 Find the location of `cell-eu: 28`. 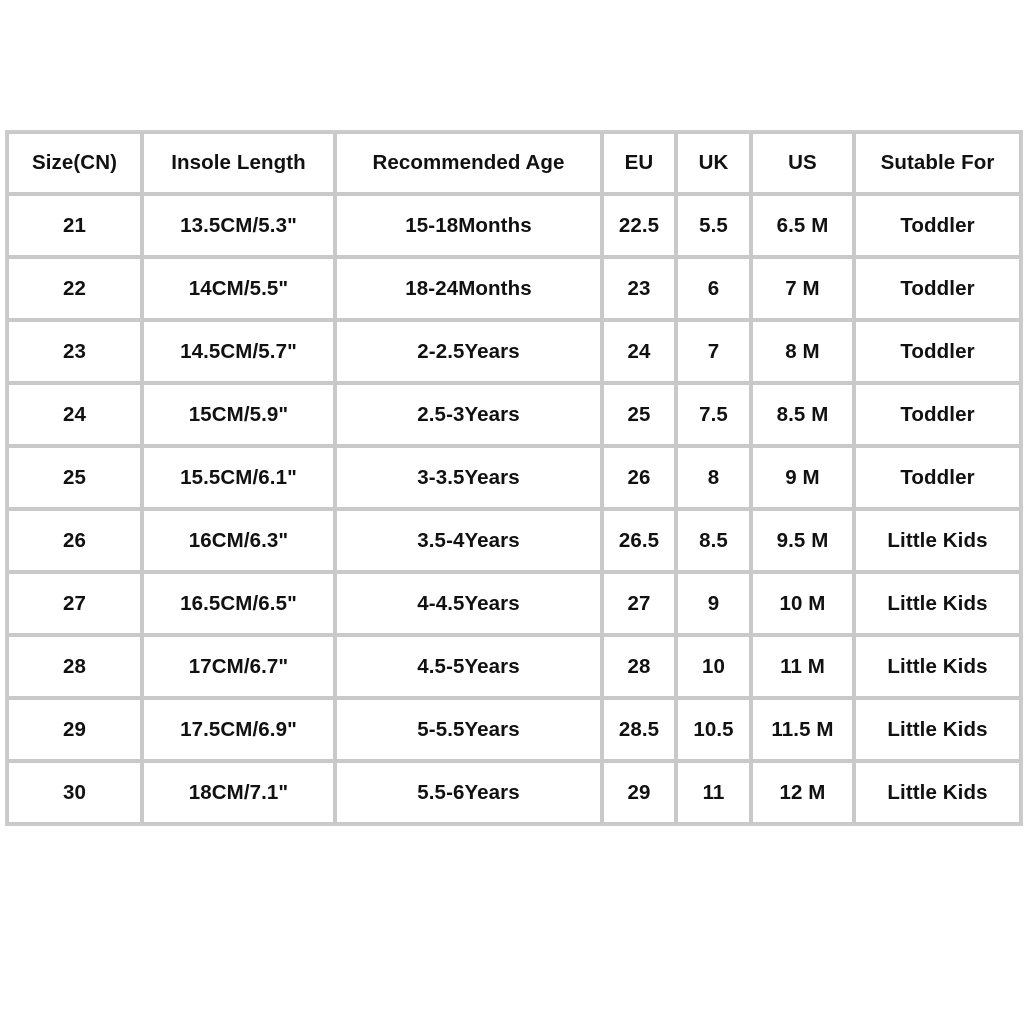

cell-eu: 28 is located at coordinates (639, 666).